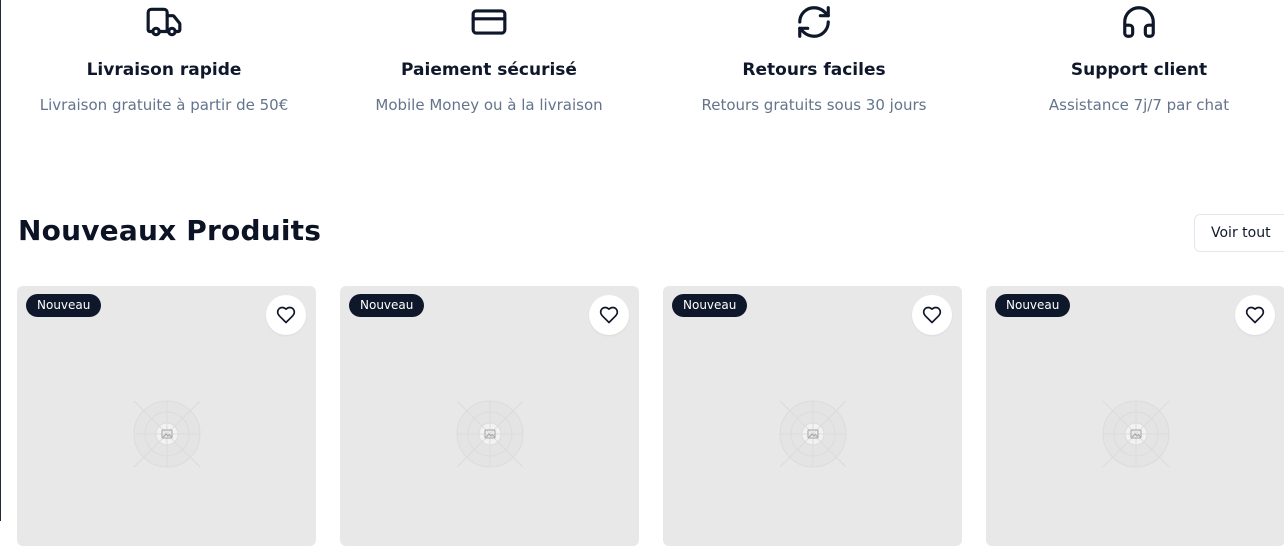  I want to click on feature-description: Mobile Money ou à la livraison, so click(489, 105).